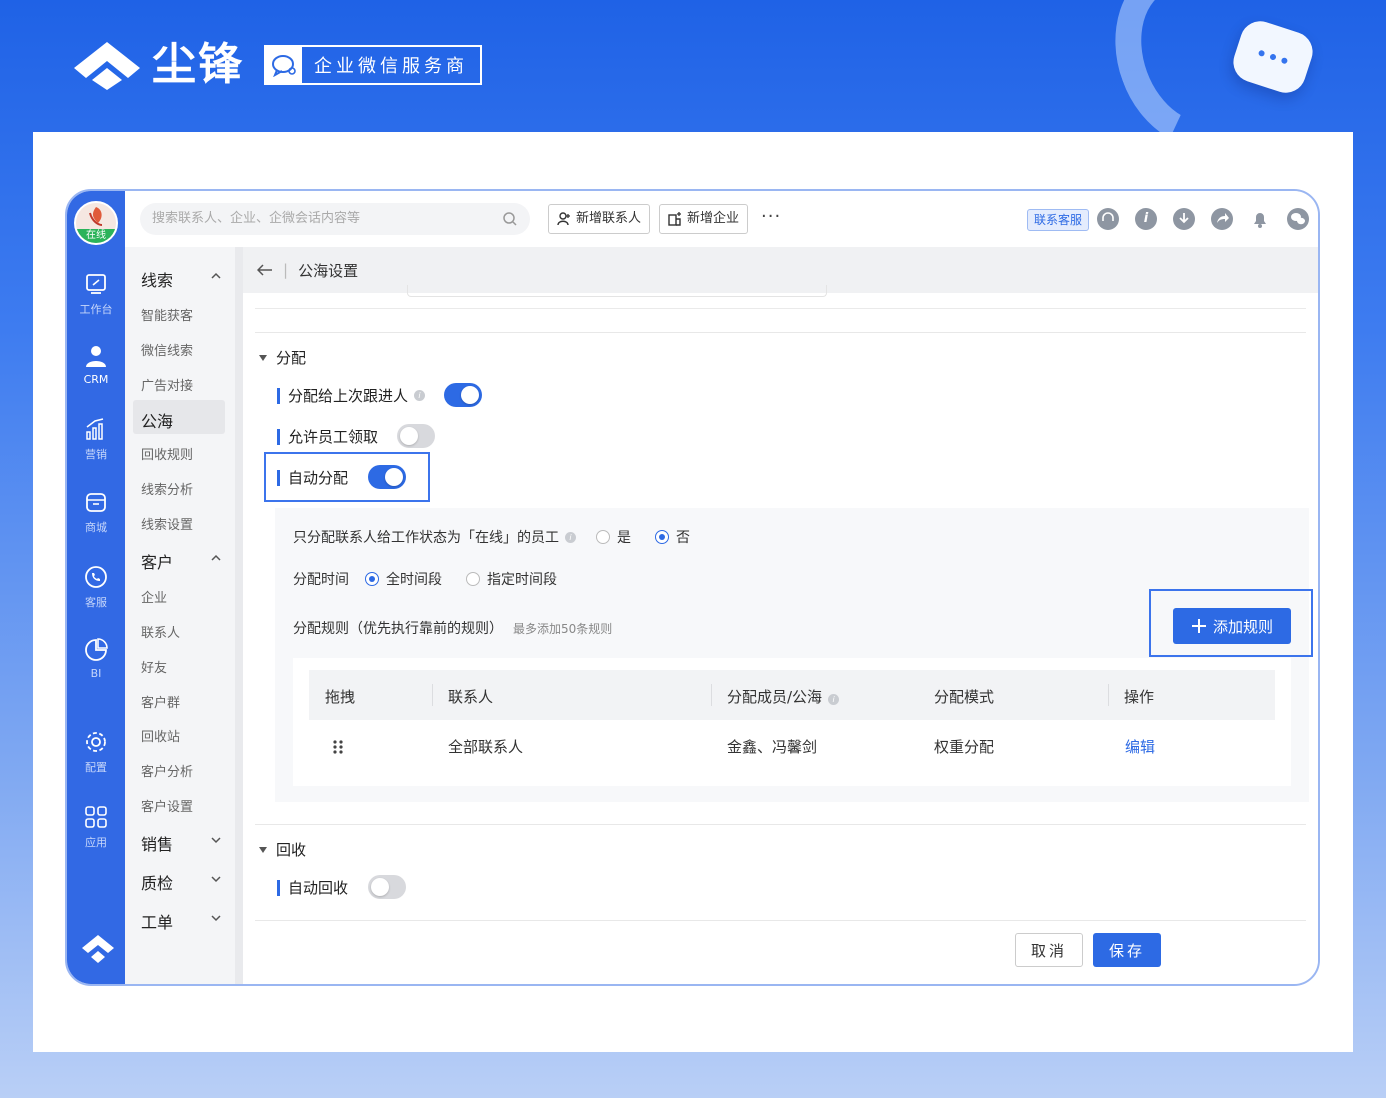 This screenshot has width=1386, height=1098. What do you see at coordinates (1298, 219) in the screenshot?
I see `wechat-icon` at bounding box center [1298, 219].